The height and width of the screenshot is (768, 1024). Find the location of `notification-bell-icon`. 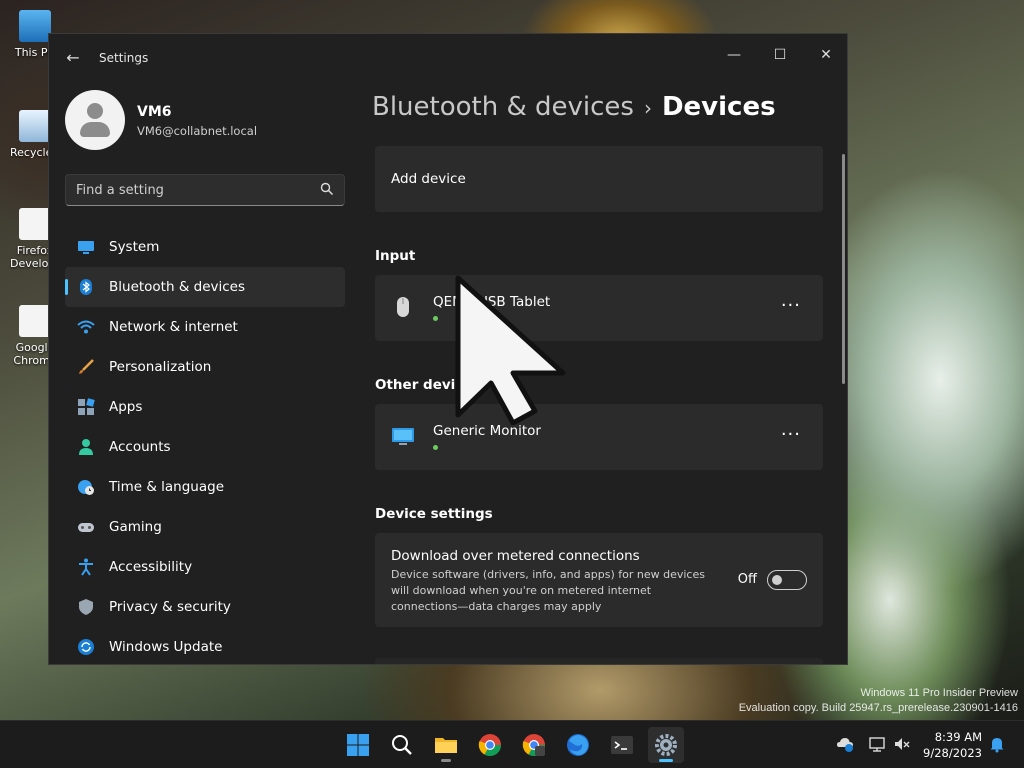

notification-bell-icon is located at coordinates (997, 744).